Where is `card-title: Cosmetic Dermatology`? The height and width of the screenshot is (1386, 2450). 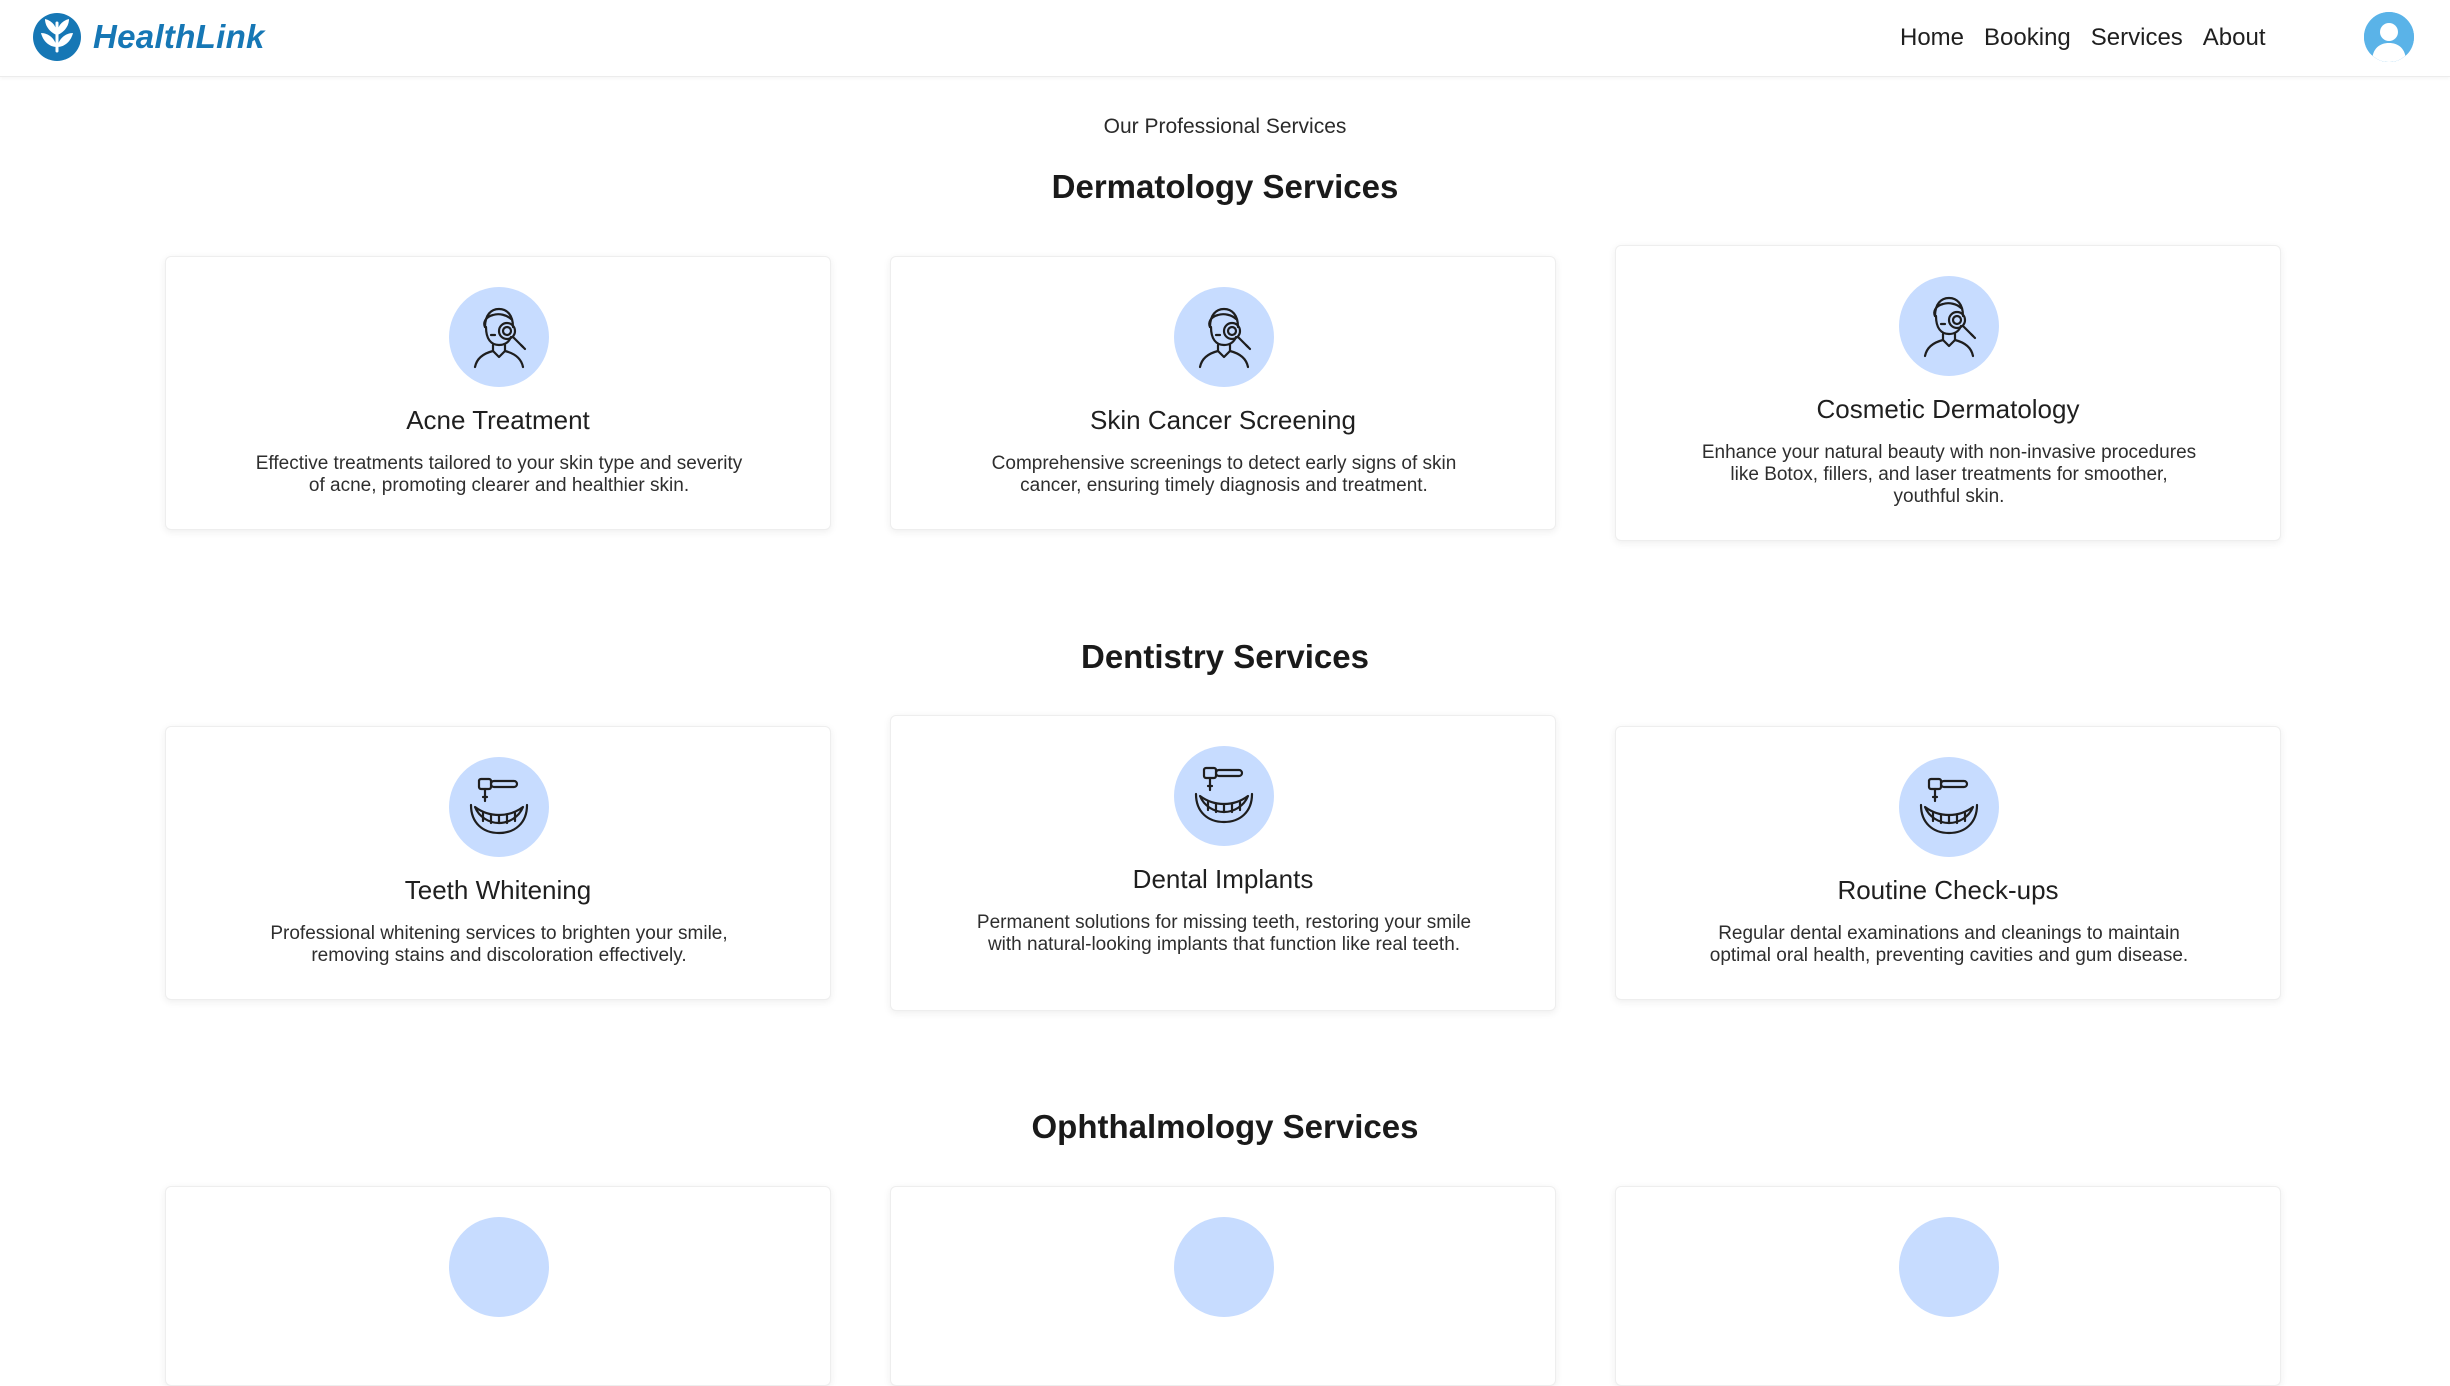 card-title: Cosmetic Dermatology is located at coordinates (1948, 409).